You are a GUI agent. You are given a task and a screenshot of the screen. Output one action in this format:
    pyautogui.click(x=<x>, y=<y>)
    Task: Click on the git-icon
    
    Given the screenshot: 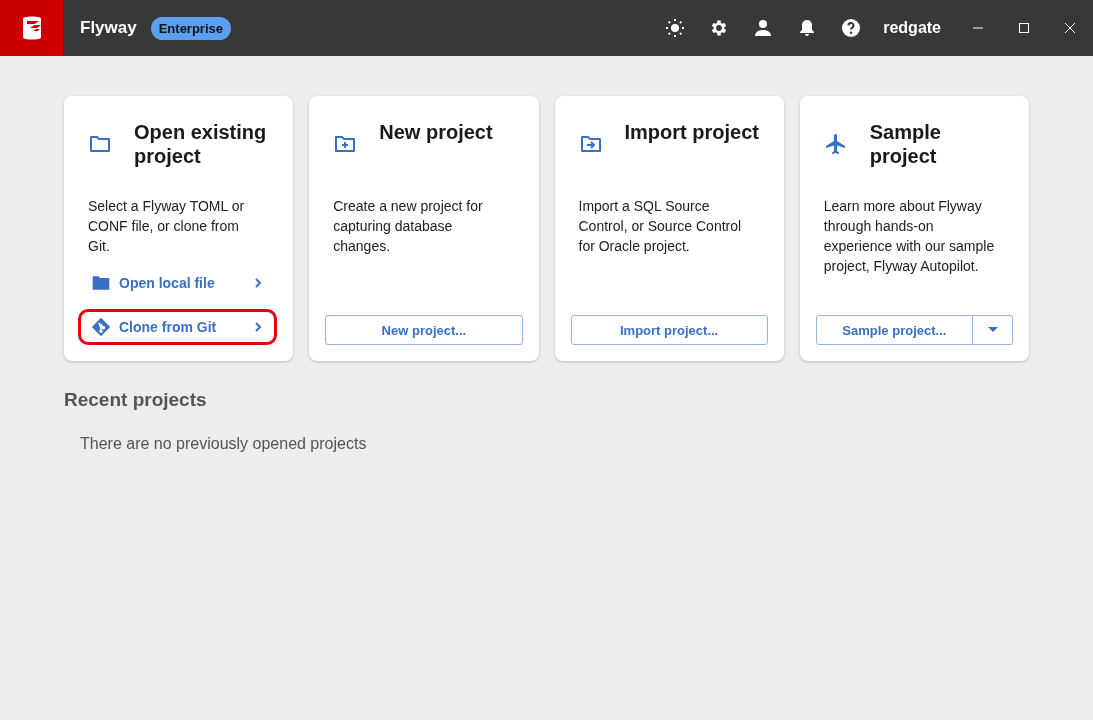 What is the action you would take?
    pyautogui.click(x=101, y=327)
    